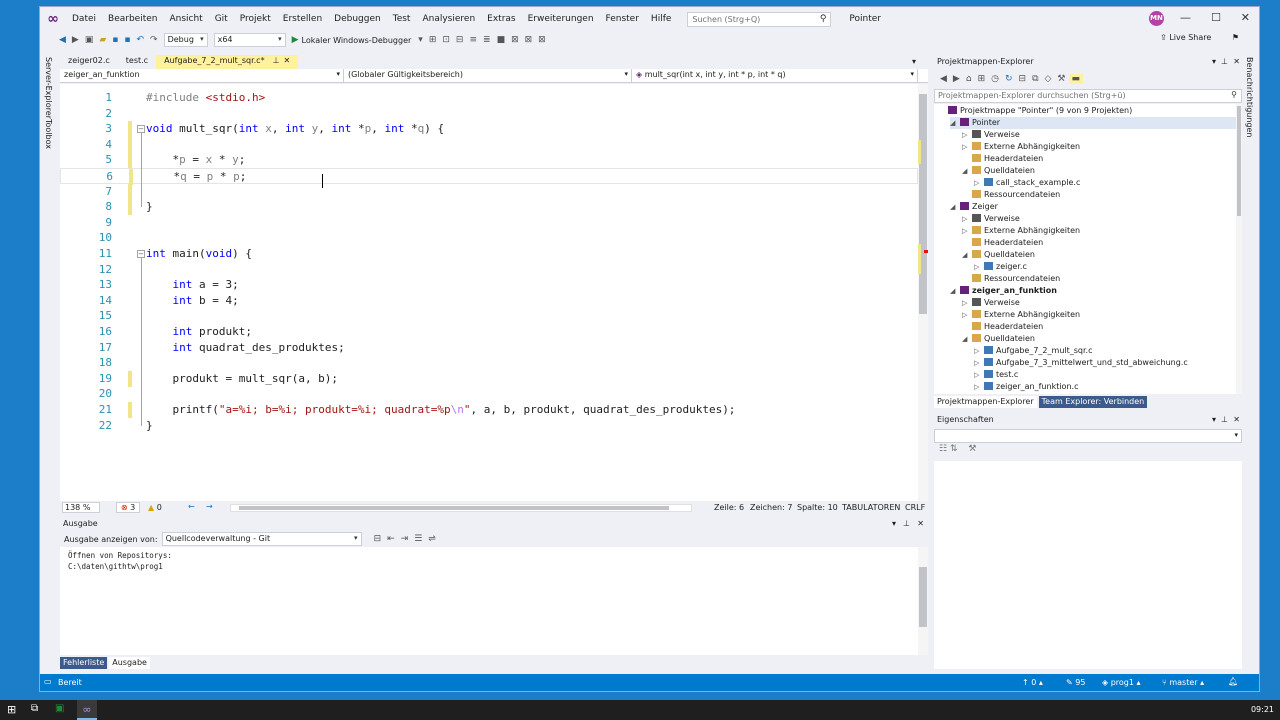  What do you see at coordinates (433, 40) in the screenshot?
I see `tool-icon: ⊞` at bounding box center [433, 40].